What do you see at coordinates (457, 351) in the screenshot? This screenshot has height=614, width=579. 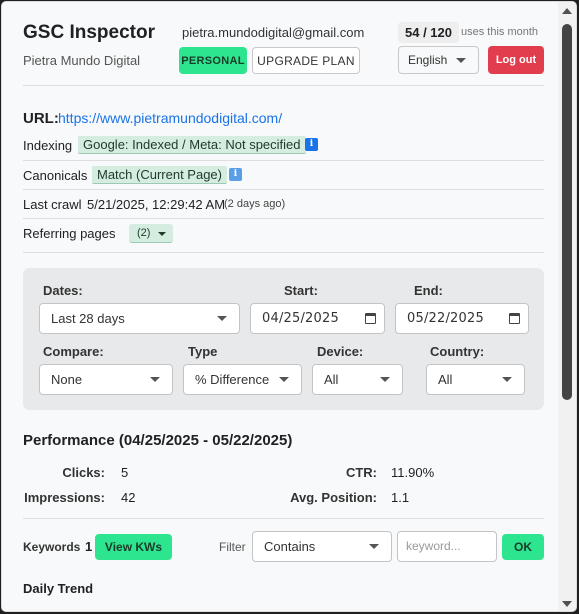 I see `country-label: Country:` at bounding box center [457, 351].